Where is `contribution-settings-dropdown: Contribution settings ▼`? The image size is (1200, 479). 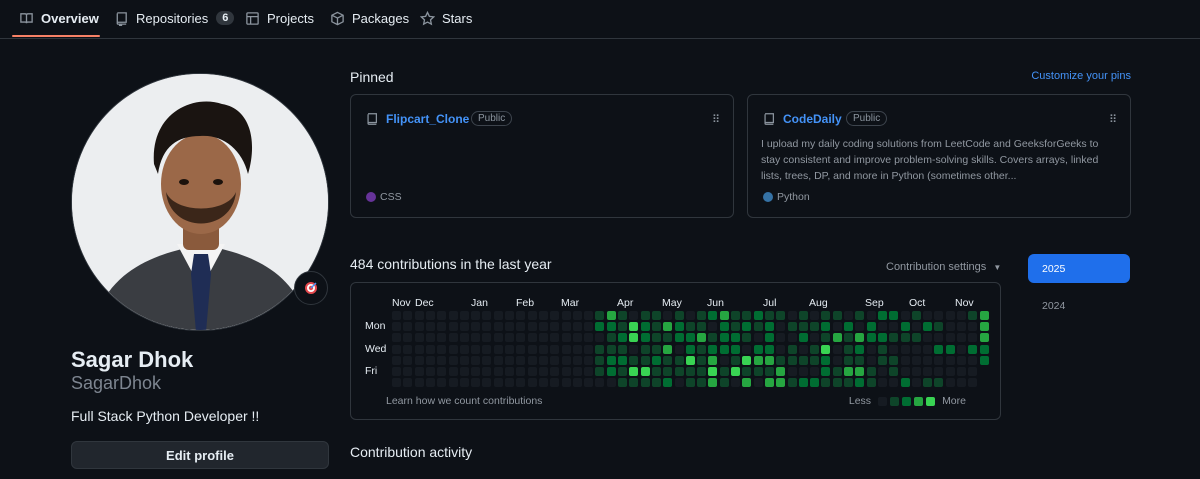
contribution-settings-dropdown: Contribution settings ▼ is located at coordinates (943, 267).